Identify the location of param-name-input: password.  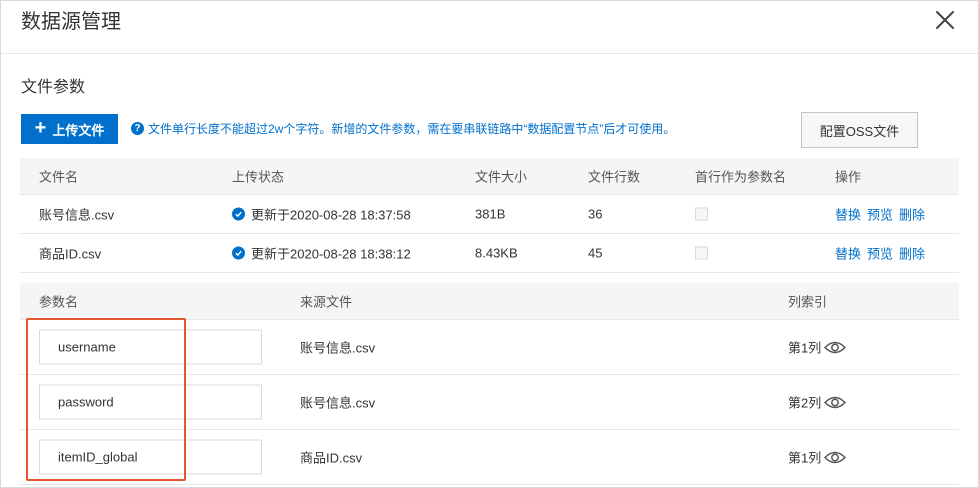
(150, 402).